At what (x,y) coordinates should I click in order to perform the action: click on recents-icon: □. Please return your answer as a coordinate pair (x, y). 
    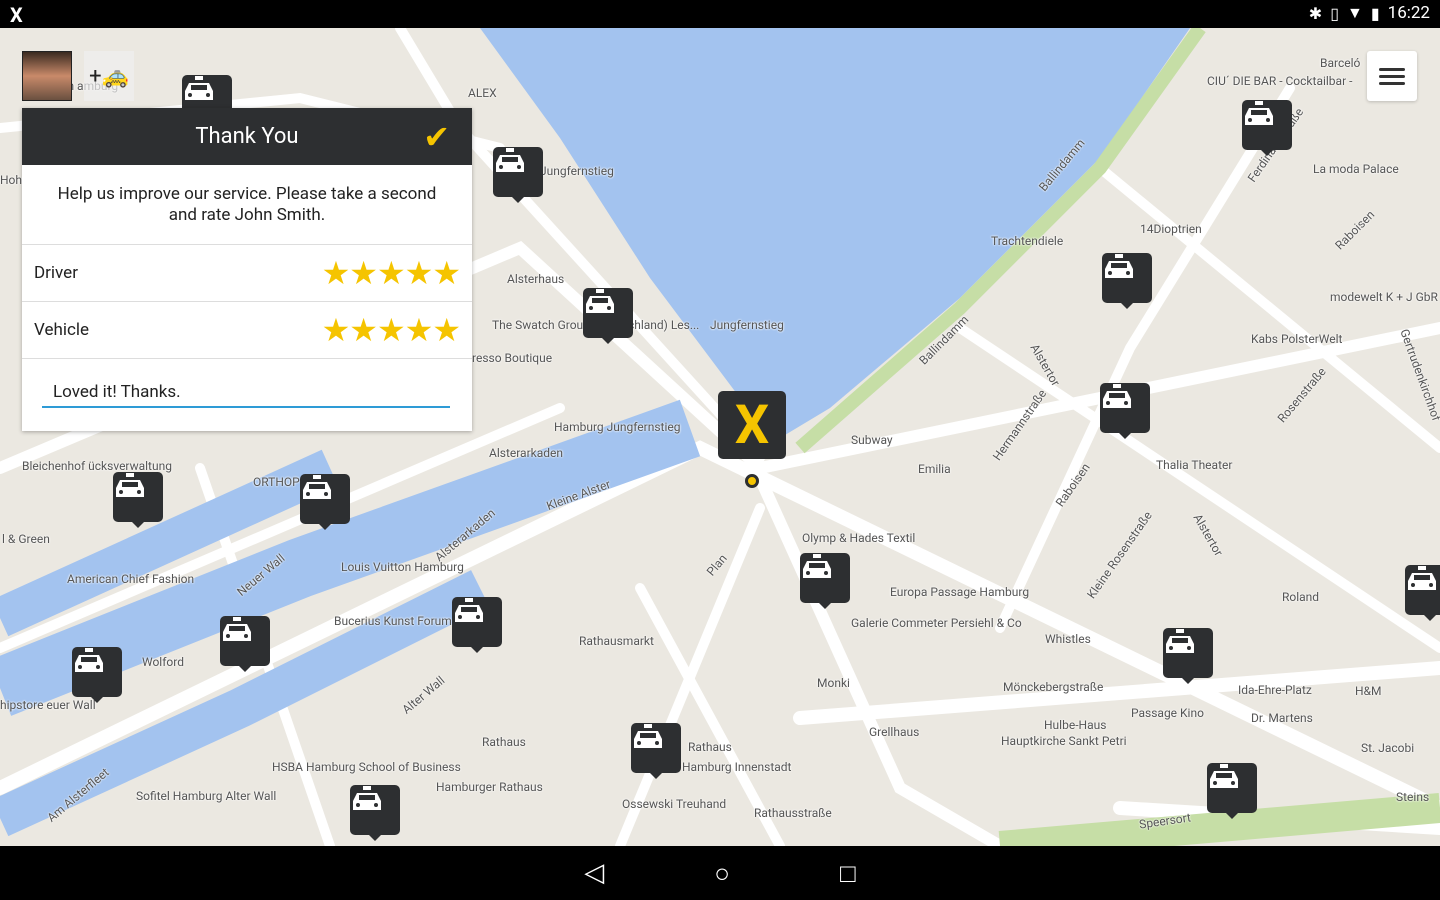
    Looking at the image, I should click on (848, 873).